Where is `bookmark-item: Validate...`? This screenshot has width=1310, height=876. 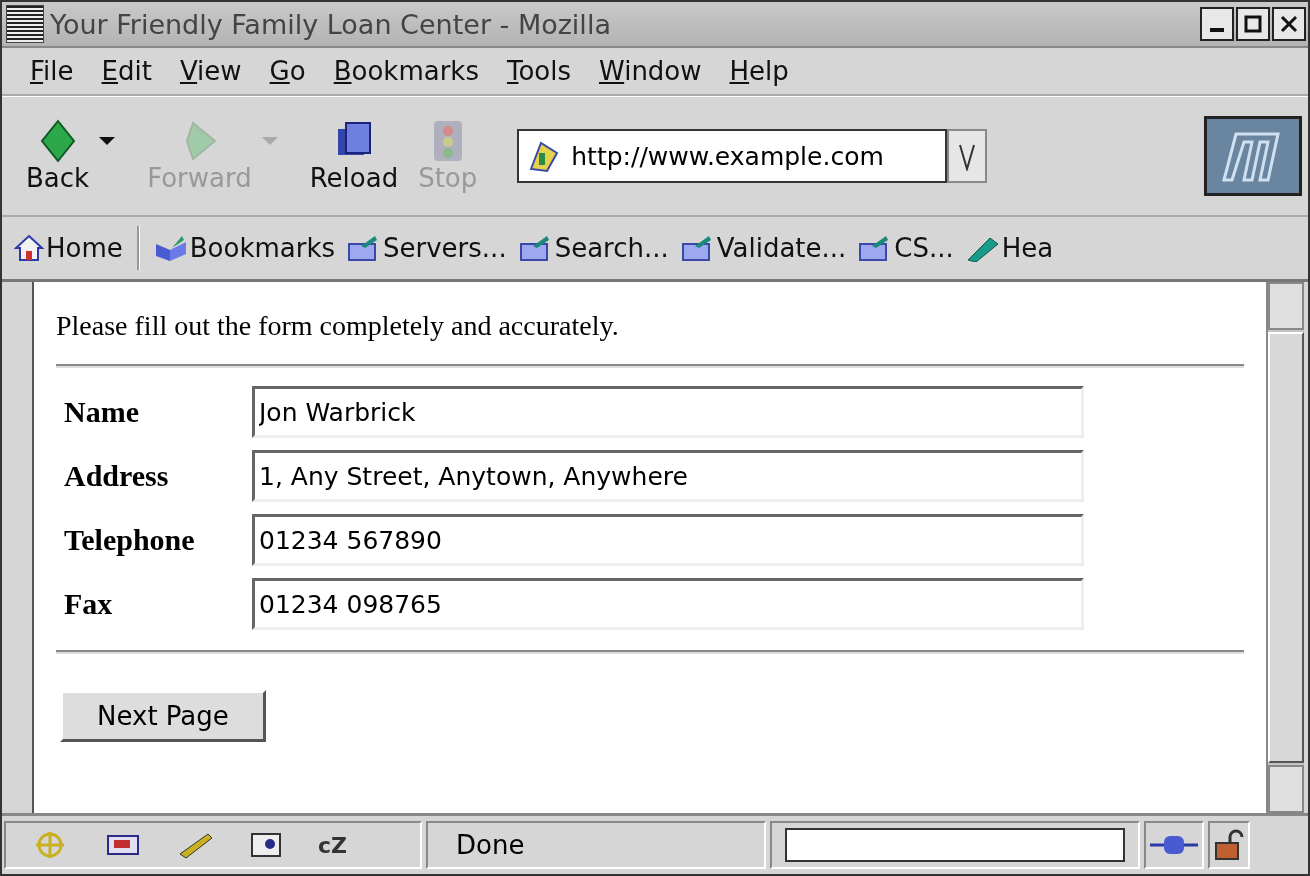
bookmark-item: Validate... is located at coordinates (763, 248).